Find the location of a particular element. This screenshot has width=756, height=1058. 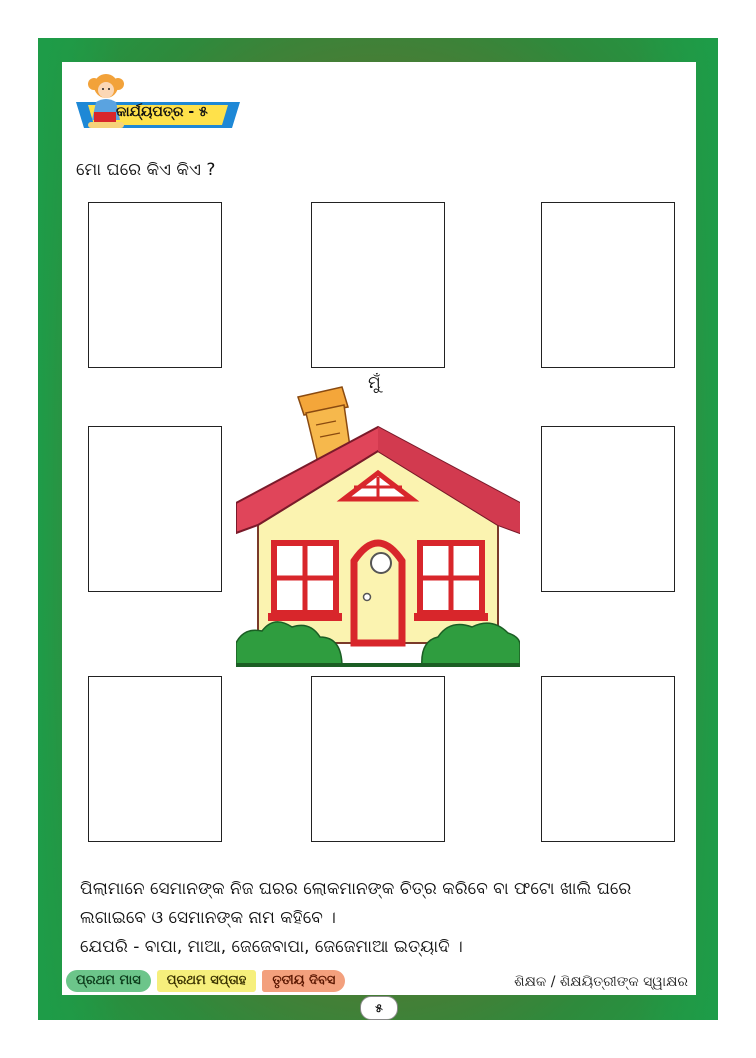

picture-box-bottom-center is located at coordinates (378, 759).